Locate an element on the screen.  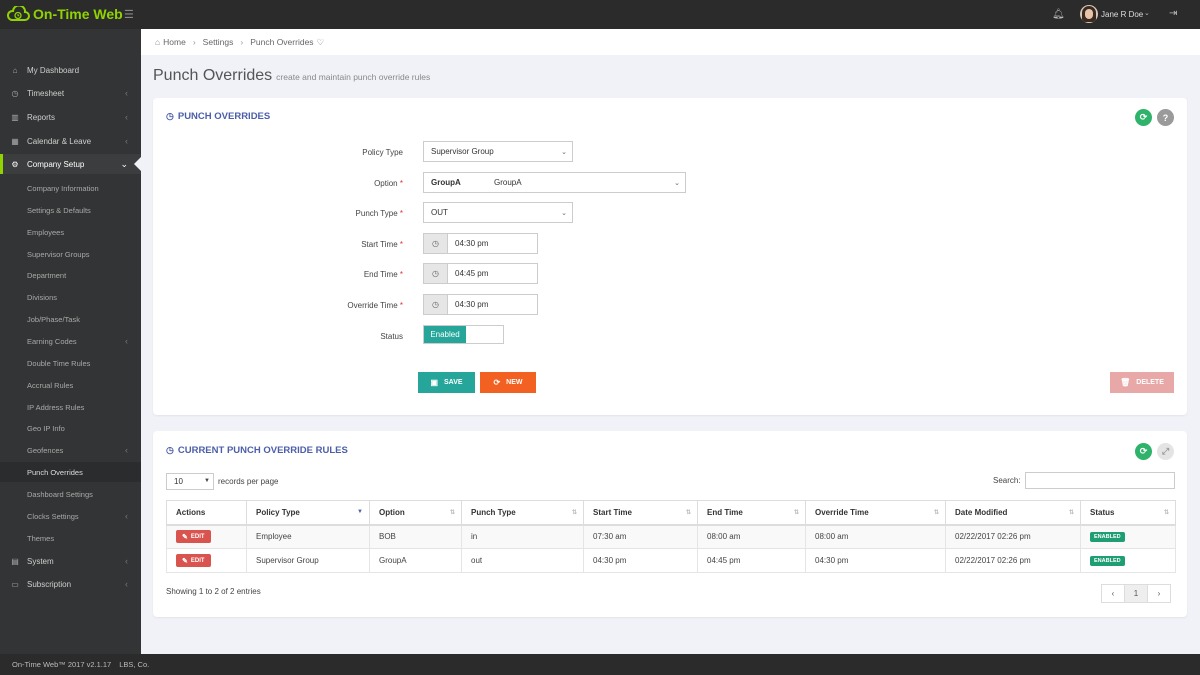
status-toggle: Enabled is located at coordinates (463, 334).